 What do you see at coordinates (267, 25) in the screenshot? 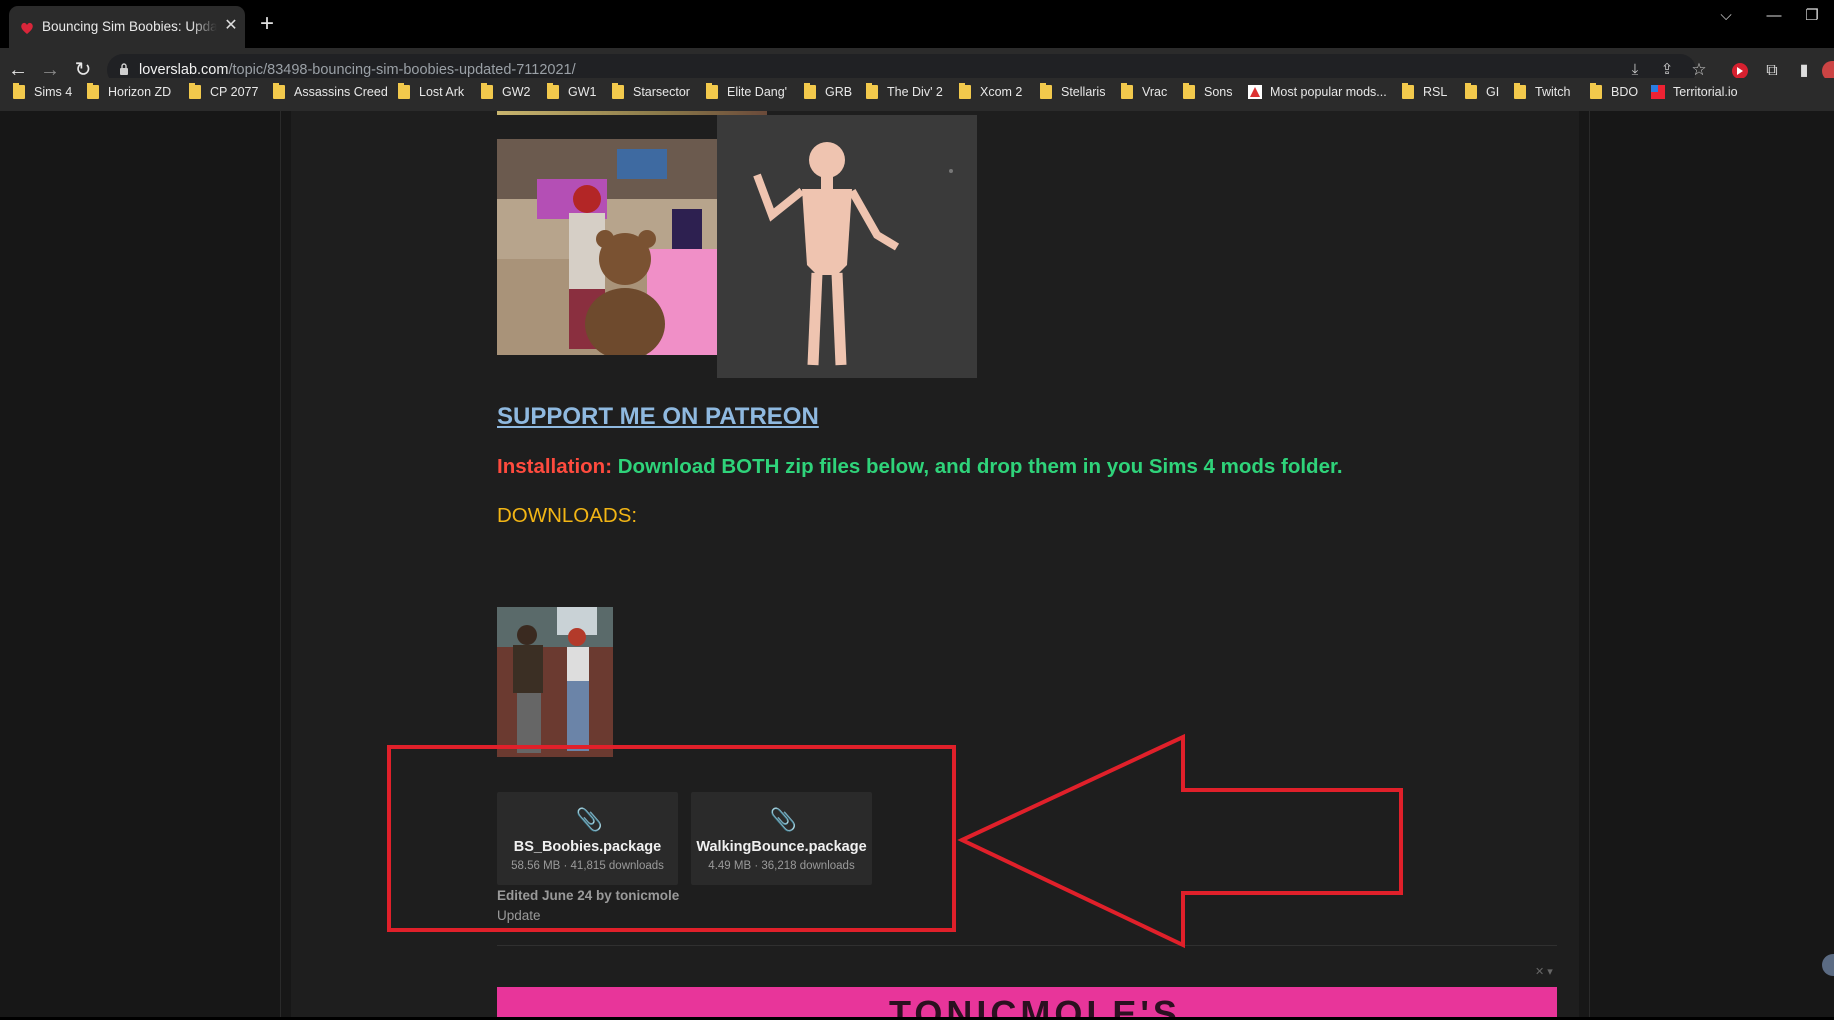
I see `new-tab-button: +` at bounding box center [267, 25].